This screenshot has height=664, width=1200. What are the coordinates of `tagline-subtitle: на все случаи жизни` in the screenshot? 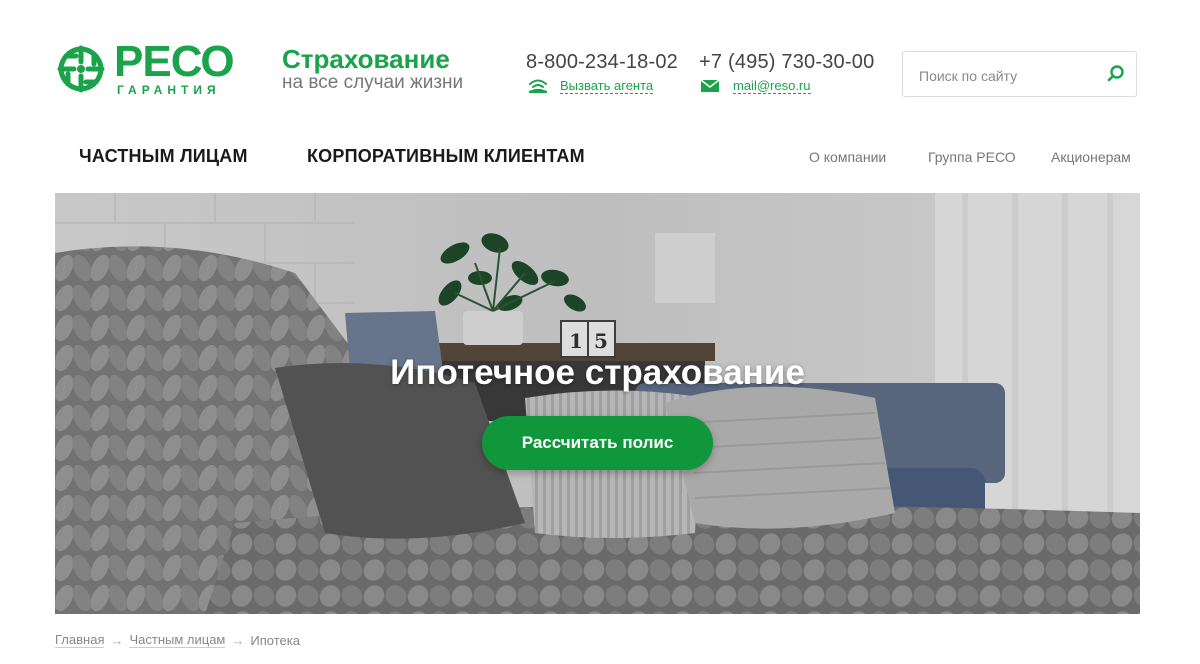 It's located at (373, 82).